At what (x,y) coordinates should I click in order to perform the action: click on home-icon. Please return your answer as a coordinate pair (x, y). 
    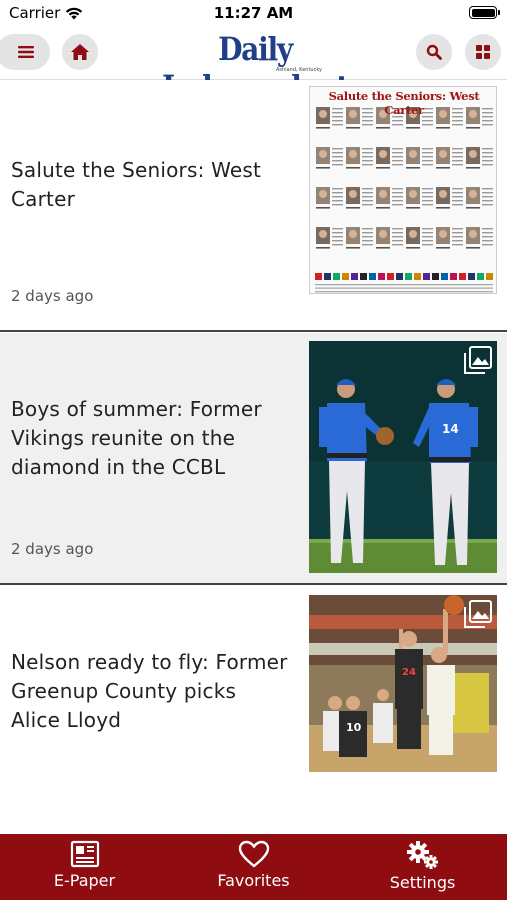
    Looking at the image, I should click on (80, 52).